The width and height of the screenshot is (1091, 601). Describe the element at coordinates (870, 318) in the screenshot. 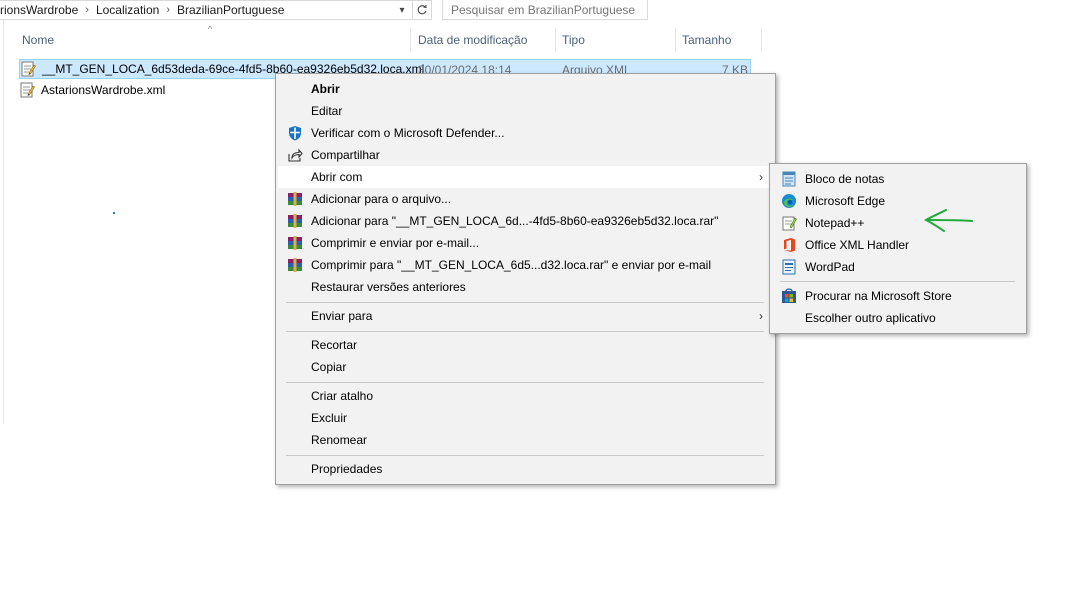

I see `submenu-item-label: Escolher outro aplicativo` at that location.